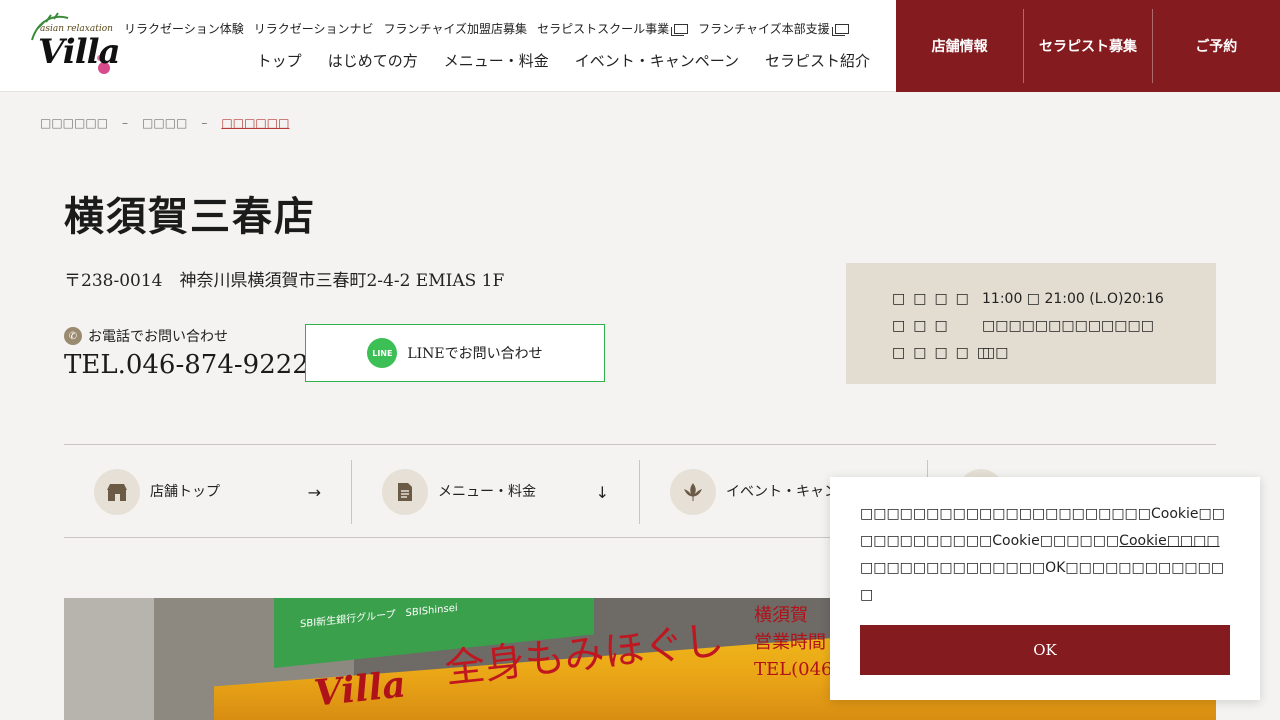 The image size is (1280, 720). I want to click on logo-text: Villa, so click(79, 52).